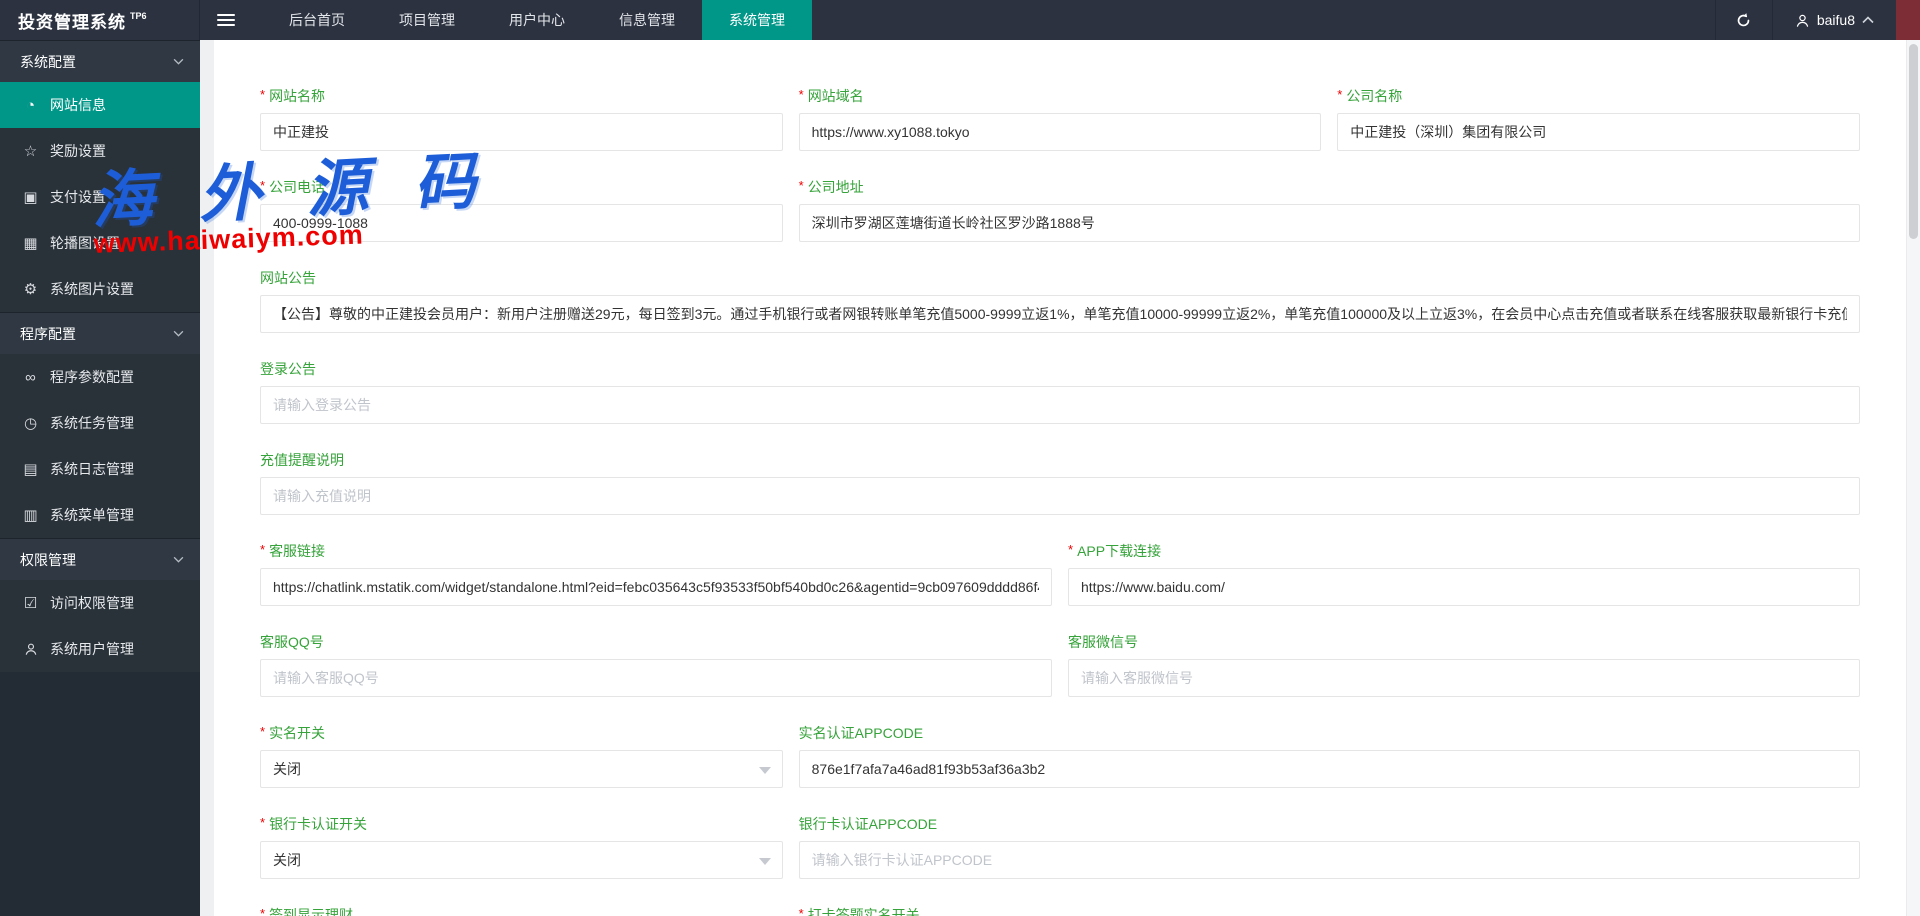 The image size is (1920, 916). What do you see at coordinates (1060, 496) in the screenshot?
I see `recharge-tip-input` at bounding box center [1060, 496].